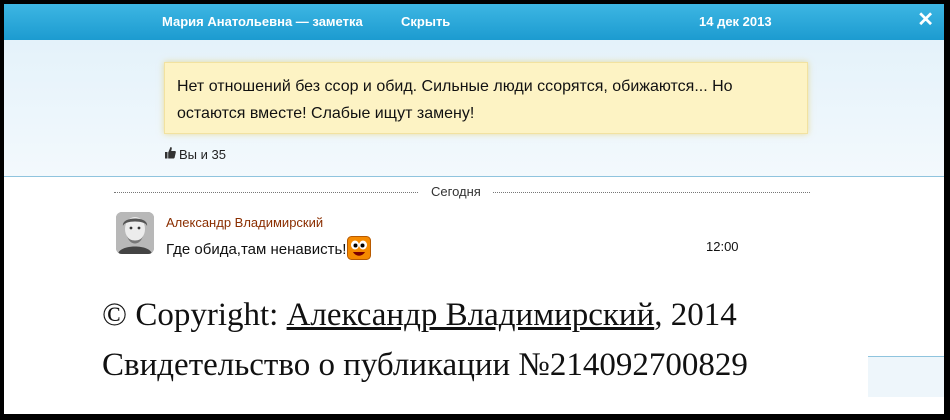  I want to click on likes-link: Вы и 35, so click(195, 154).